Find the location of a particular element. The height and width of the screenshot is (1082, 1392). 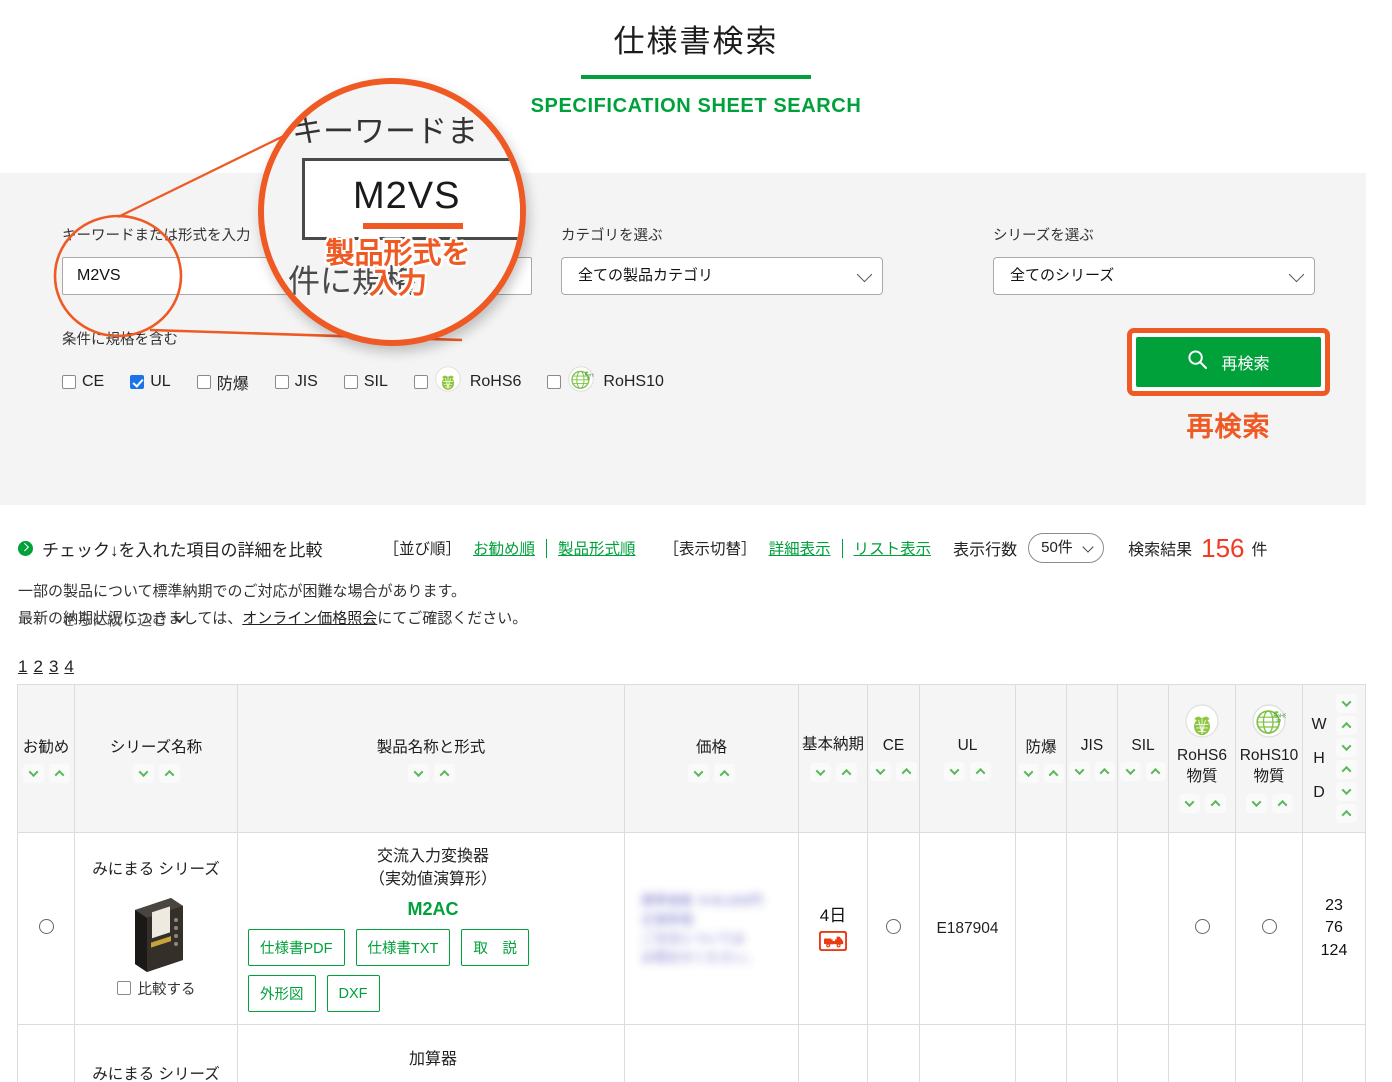

rows-per-page-select: 50件 is located at coordinates (1066, 548).